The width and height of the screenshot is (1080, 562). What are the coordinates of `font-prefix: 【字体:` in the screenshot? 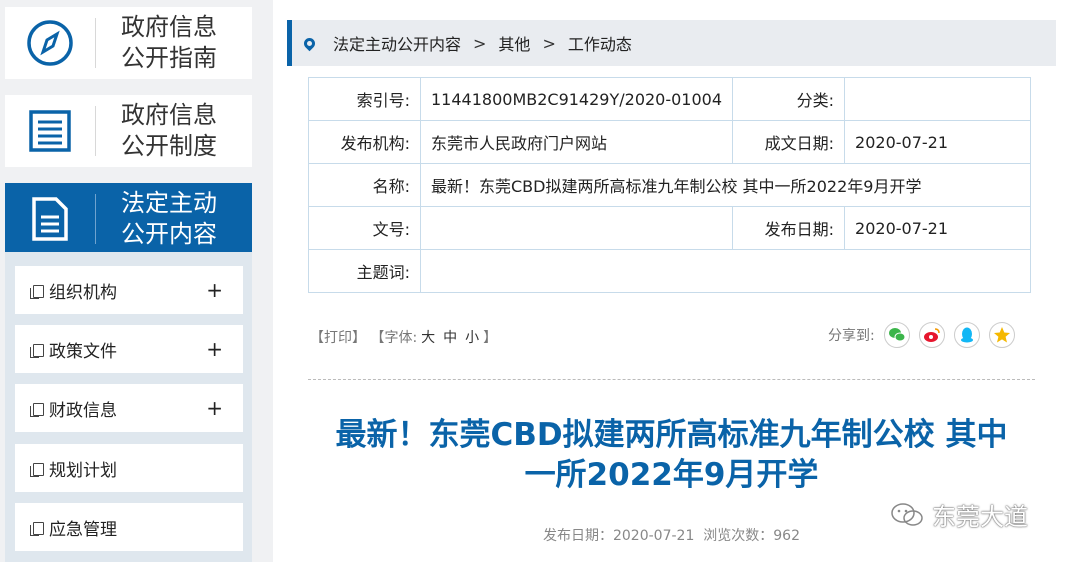 It's located at (394, 338).